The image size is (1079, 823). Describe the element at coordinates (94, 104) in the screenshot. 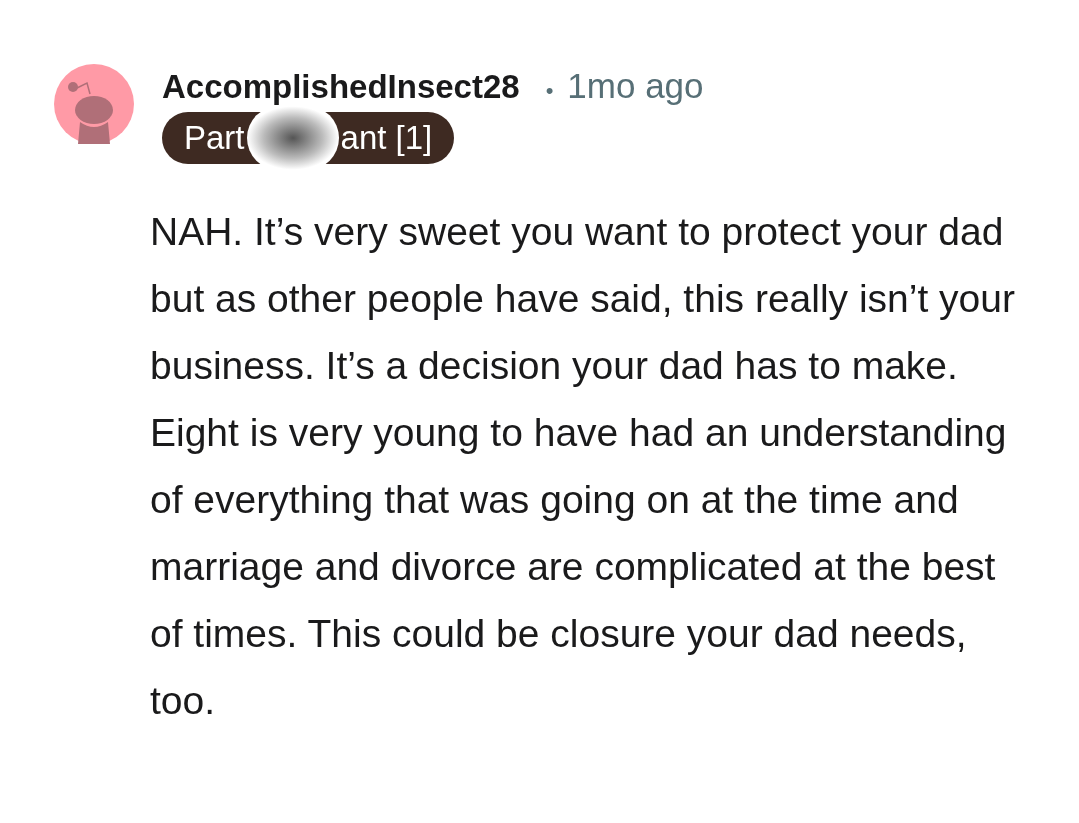

I see `avatar-icon` at that location.